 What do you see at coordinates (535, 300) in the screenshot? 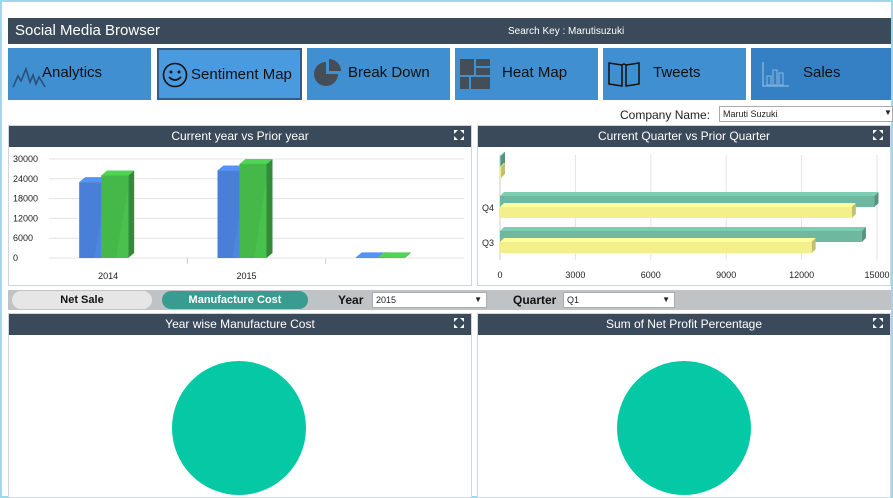
I see `quarter-label: Quarter` at bounding box center [535, 300].